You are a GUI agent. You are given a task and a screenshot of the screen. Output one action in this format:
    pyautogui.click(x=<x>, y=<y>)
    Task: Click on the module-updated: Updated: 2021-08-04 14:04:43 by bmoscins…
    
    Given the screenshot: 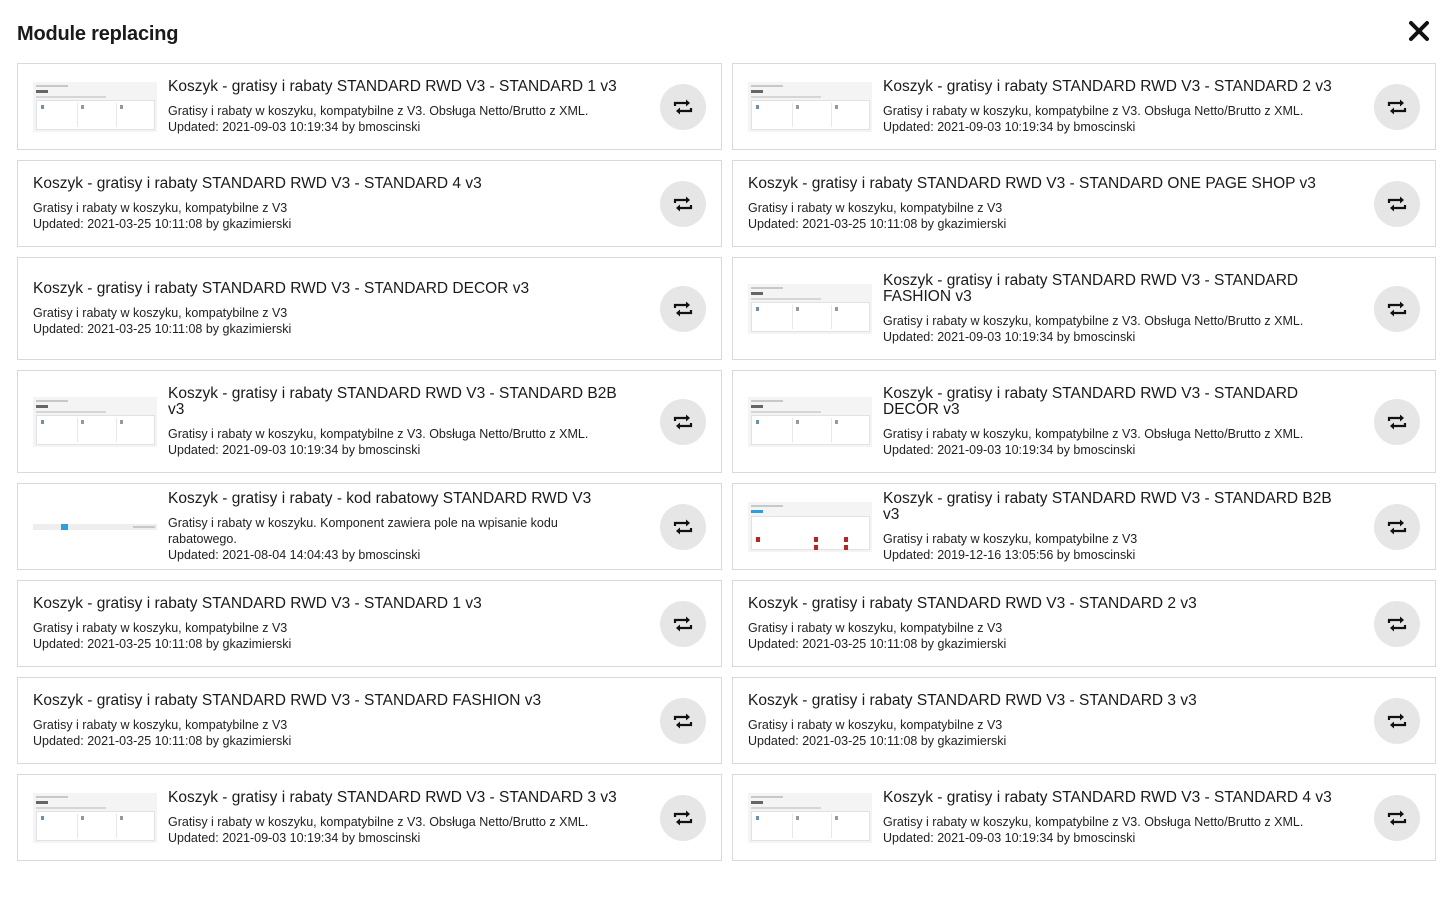 What is the action you would take?
    pyautogui.click(x=294, y=554)
    